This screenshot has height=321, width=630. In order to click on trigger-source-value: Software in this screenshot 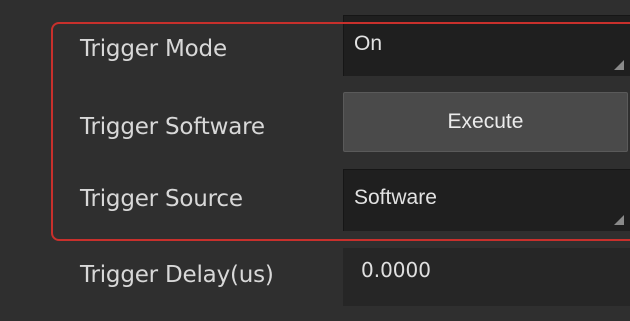, I will do `click(395, 197)`.